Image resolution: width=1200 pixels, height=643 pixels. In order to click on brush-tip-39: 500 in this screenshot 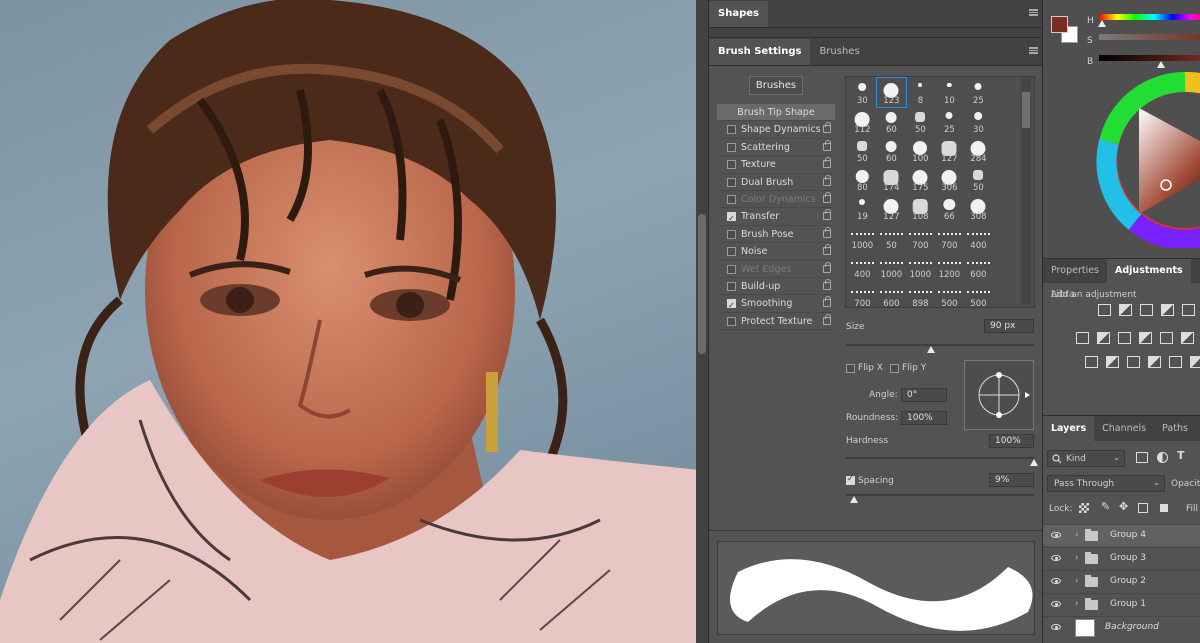, I will do `click(978, 294)`.